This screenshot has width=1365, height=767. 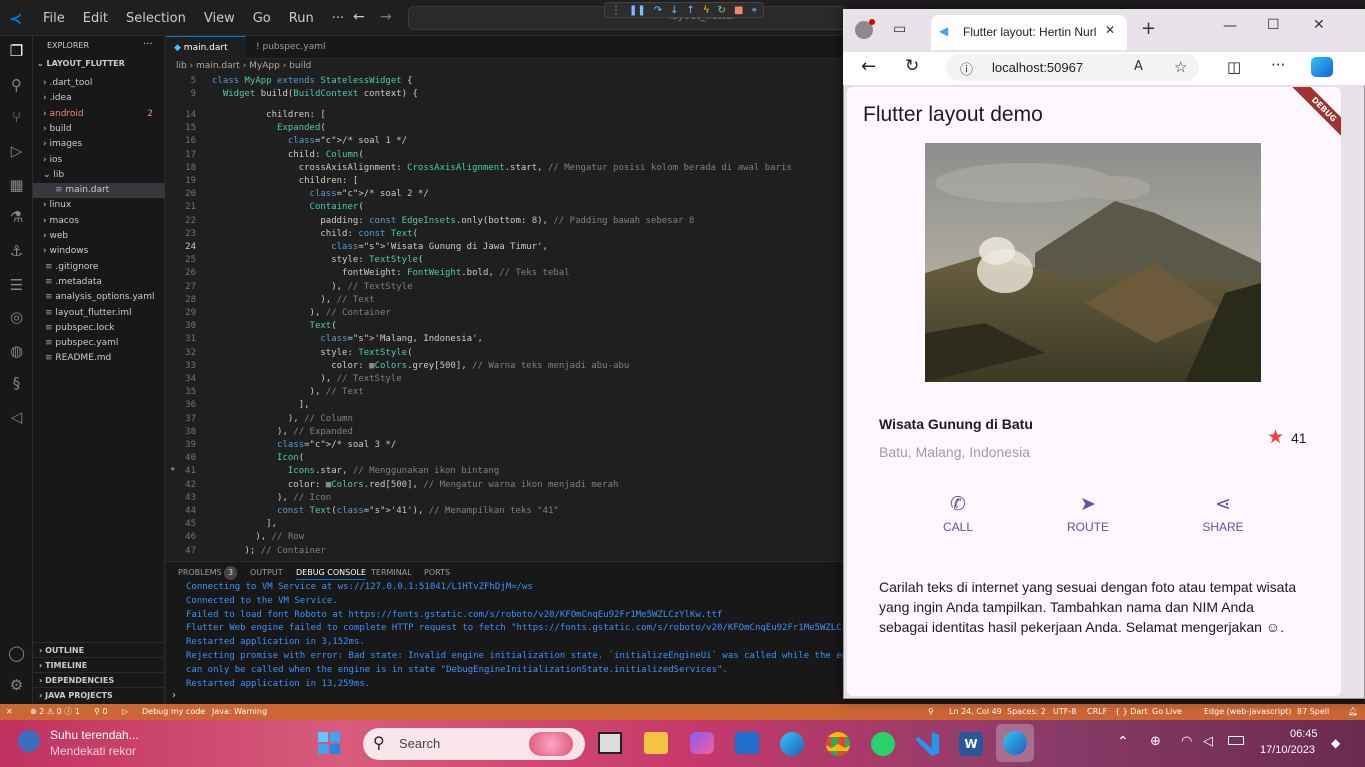 What do you see at coordinates (331, 573) in the screenshot?
I see `panel-tab: DEBUG CONSOLE` at bounding box center [331, 573].